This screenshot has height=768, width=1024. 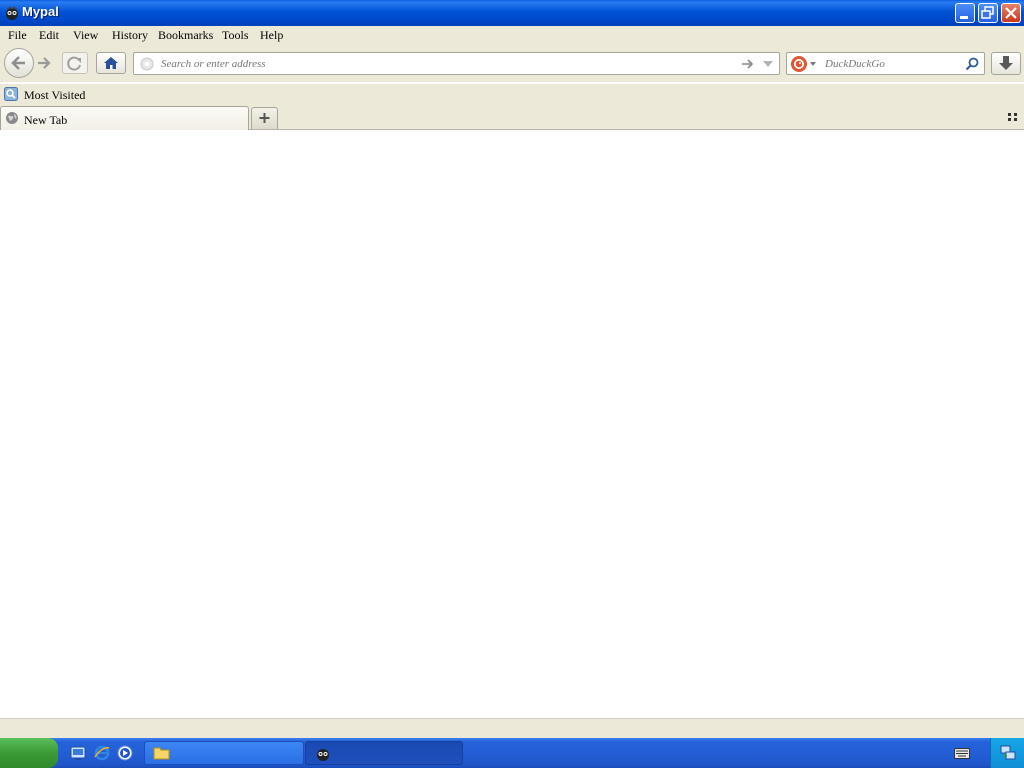 I want to click on menu-tools: Tools, so click(x=235, y=35).